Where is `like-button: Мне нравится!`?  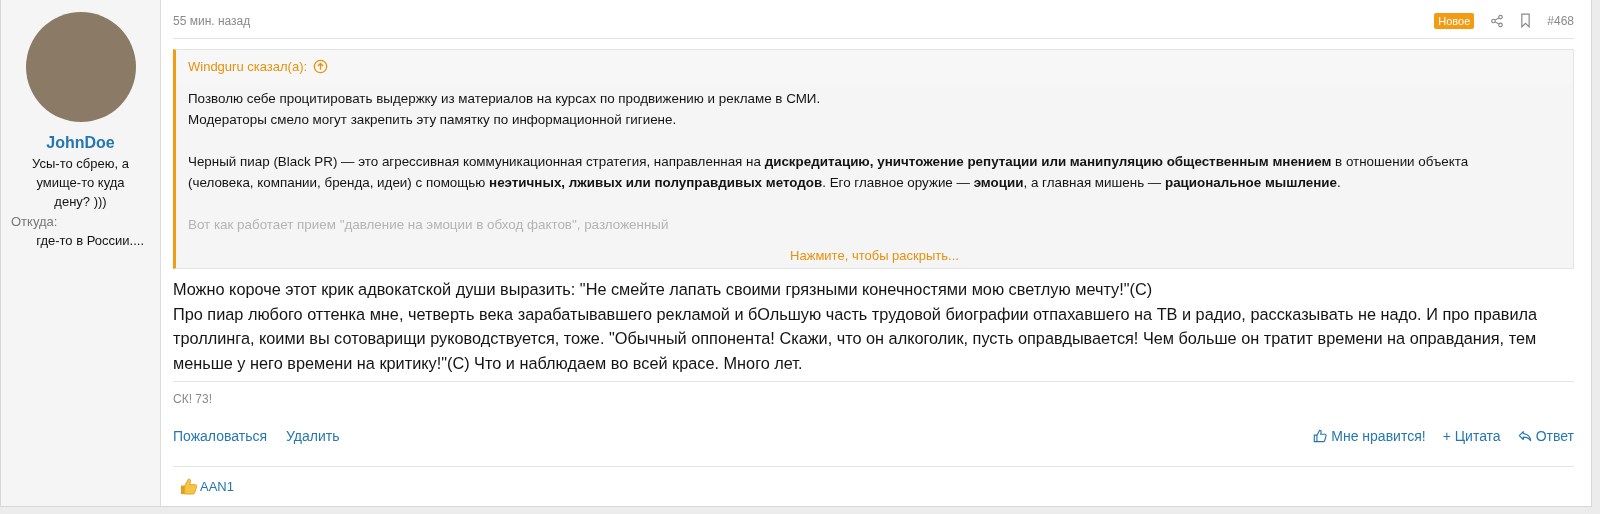 like-button: Мне нравится! is located at coordinates (1369, 436).